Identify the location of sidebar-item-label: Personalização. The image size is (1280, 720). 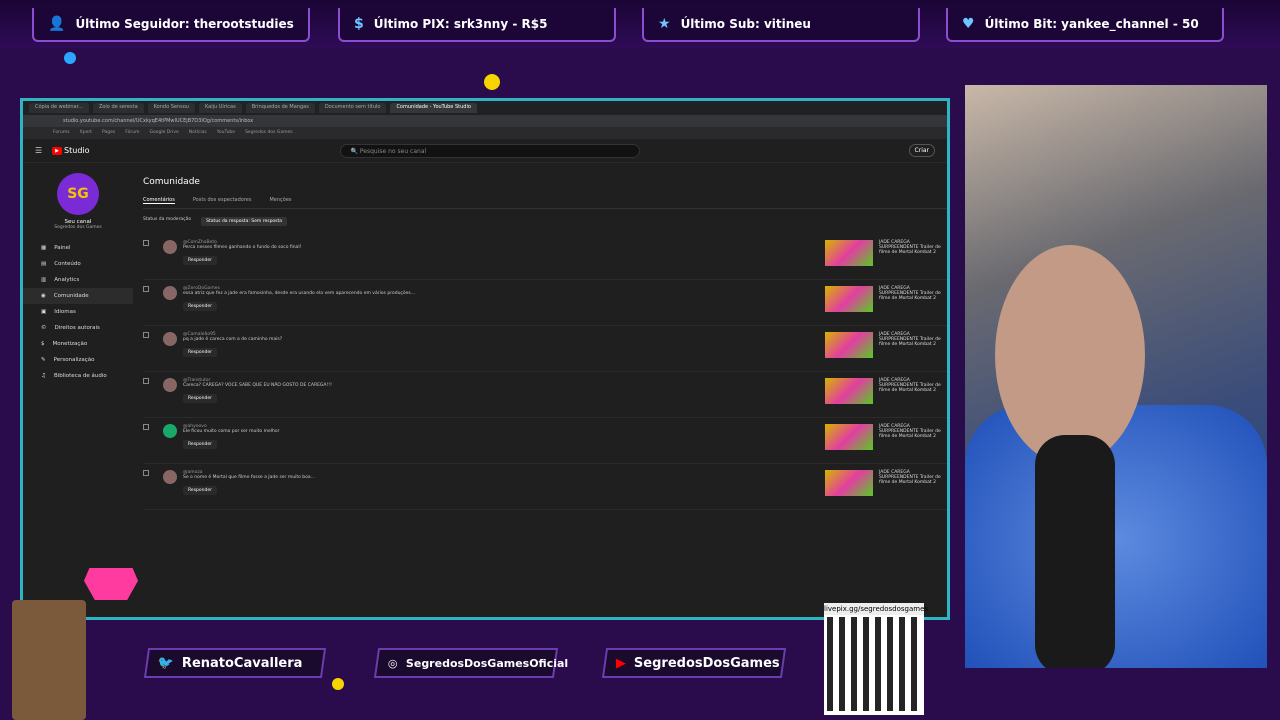
(74, 360).